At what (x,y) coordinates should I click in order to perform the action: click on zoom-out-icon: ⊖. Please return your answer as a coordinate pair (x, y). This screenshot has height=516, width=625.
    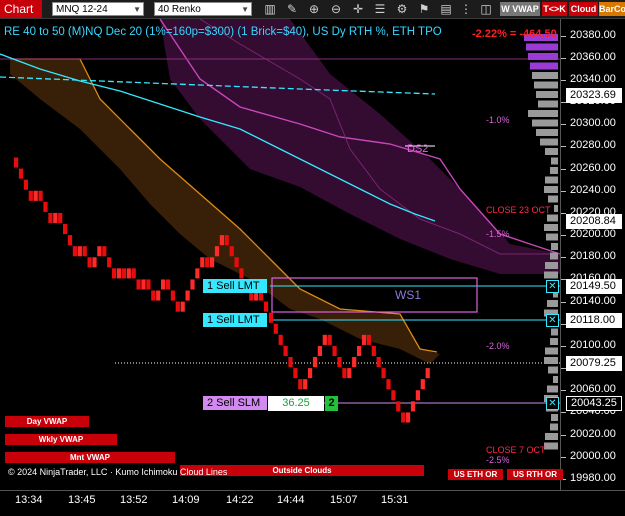
    Looking at the image, I should click on (336, 9).